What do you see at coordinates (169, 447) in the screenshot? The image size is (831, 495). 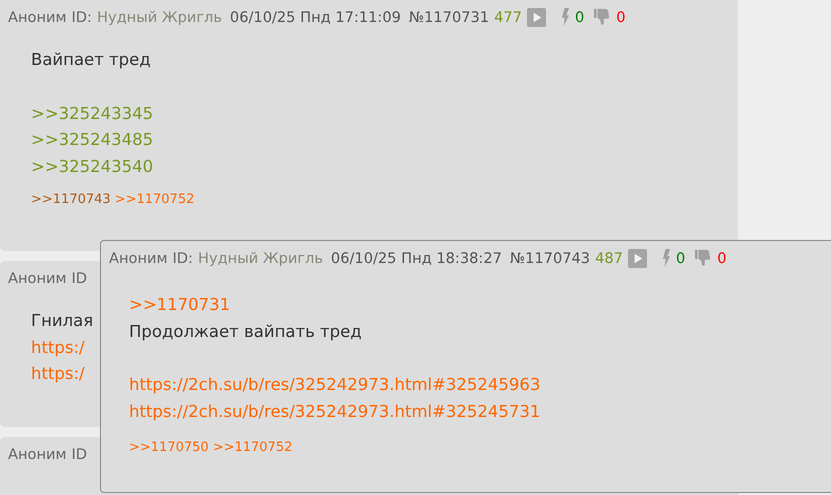 I see `reply-link: >>1170750` at bounding box center [169, 447].